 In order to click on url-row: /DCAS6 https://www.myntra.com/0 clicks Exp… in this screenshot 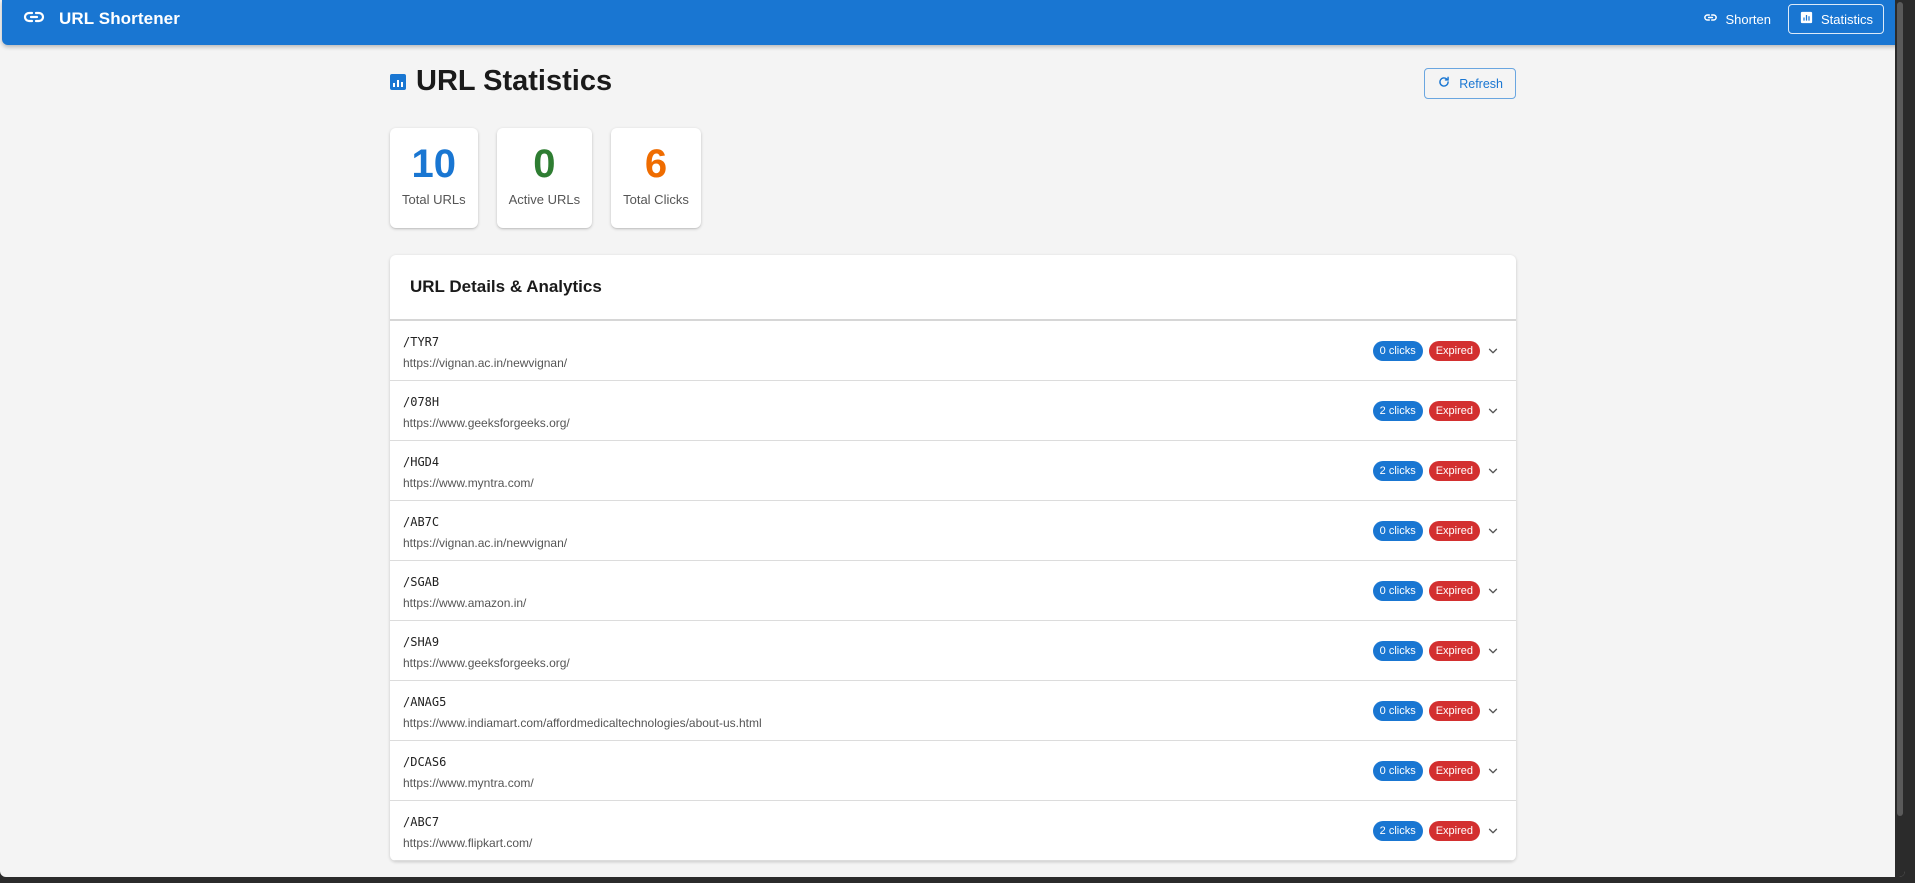, I will do `click(953, 771)`.